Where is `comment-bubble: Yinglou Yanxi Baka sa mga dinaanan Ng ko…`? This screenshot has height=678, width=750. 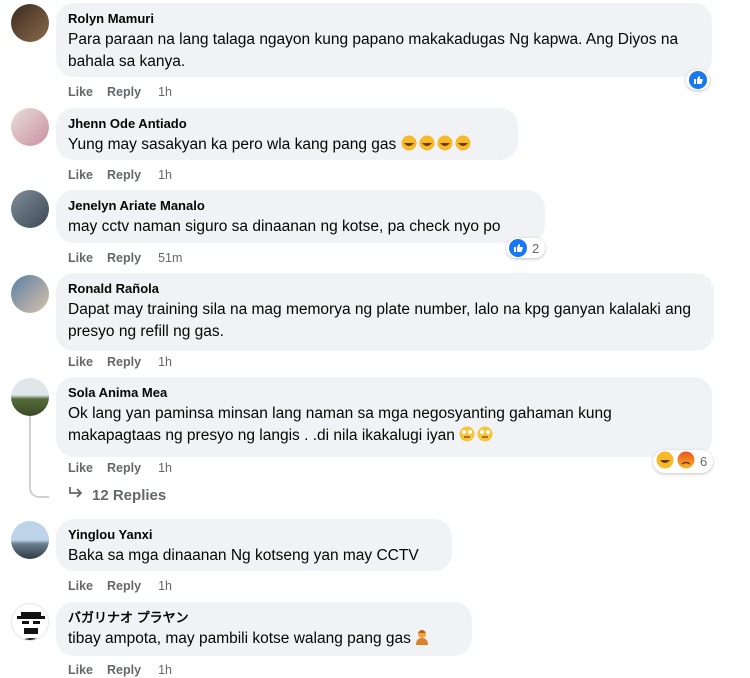
comment-bubble: Yinglou Yanxi Baka sa mga dinaanan Ng ko… is located at coordinates (254, 545).